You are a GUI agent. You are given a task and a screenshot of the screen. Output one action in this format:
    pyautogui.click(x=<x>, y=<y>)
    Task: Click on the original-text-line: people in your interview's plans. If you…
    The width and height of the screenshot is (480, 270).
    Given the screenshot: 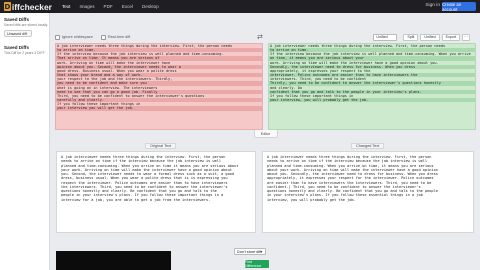 What is the action you would take?
    pyautogui.click(x=142, y=195)
    